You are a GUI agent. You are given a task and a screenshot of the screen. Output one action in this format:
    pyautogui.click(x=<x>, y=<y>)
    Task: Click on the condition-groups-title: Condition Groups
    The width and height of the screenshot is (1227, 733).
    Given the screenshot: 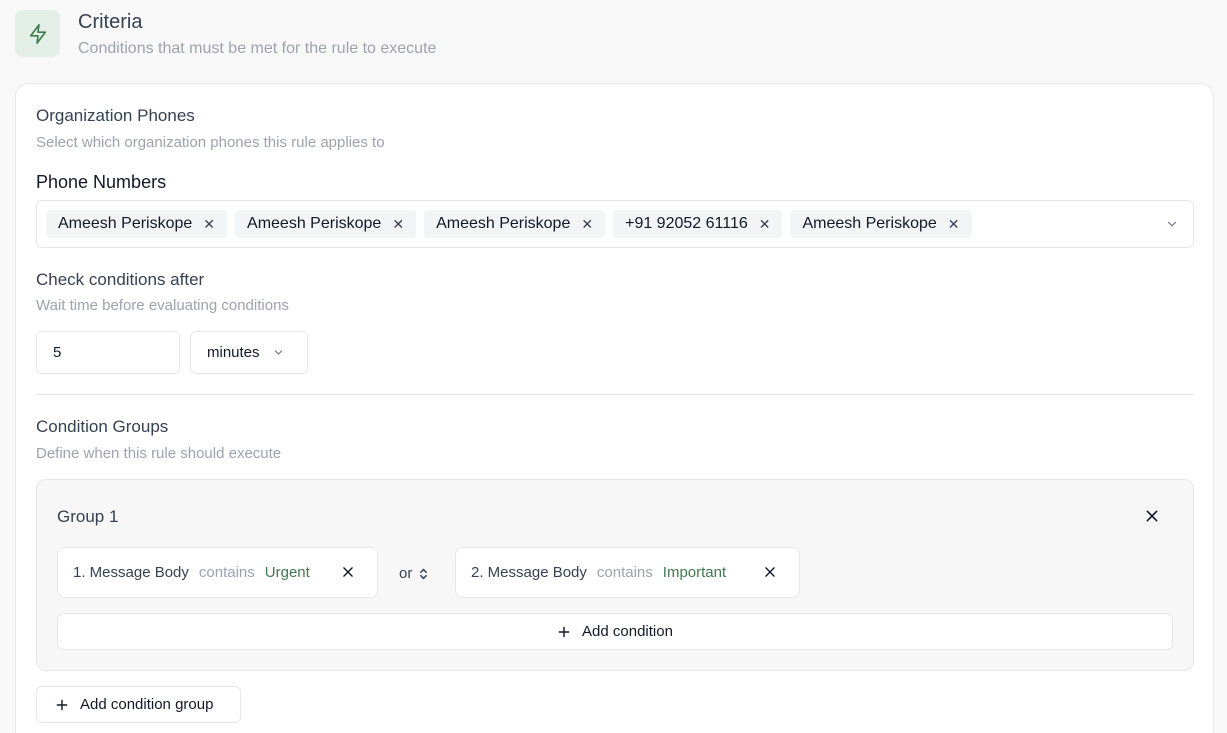 What is the action you would take?
    pyautogui.click(x=102, y=426)
    